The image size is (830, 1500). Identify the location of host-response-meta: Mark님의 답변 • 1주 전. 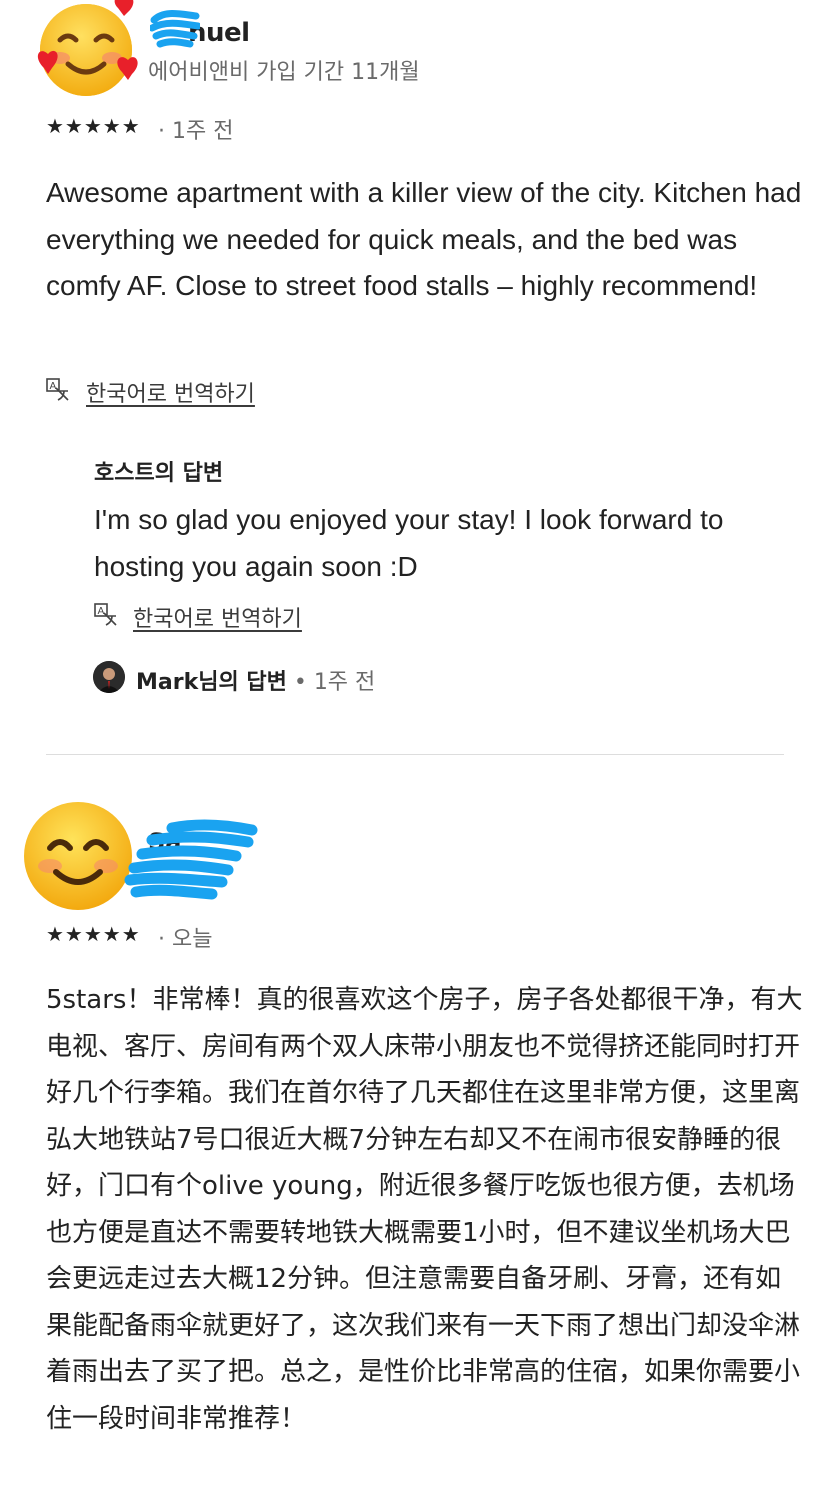
(255, 680).